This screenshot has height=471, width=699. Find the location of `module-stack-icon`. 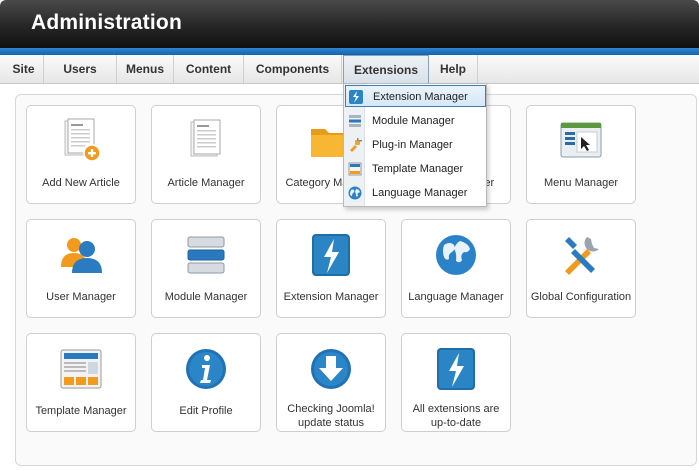

module-stack-icon is located at coordinates (206, 255).